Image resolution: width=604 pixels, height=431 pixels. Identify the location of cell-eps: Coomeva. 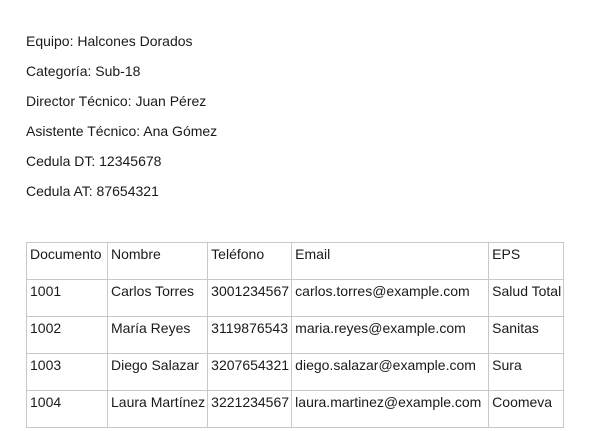
(526, 409).